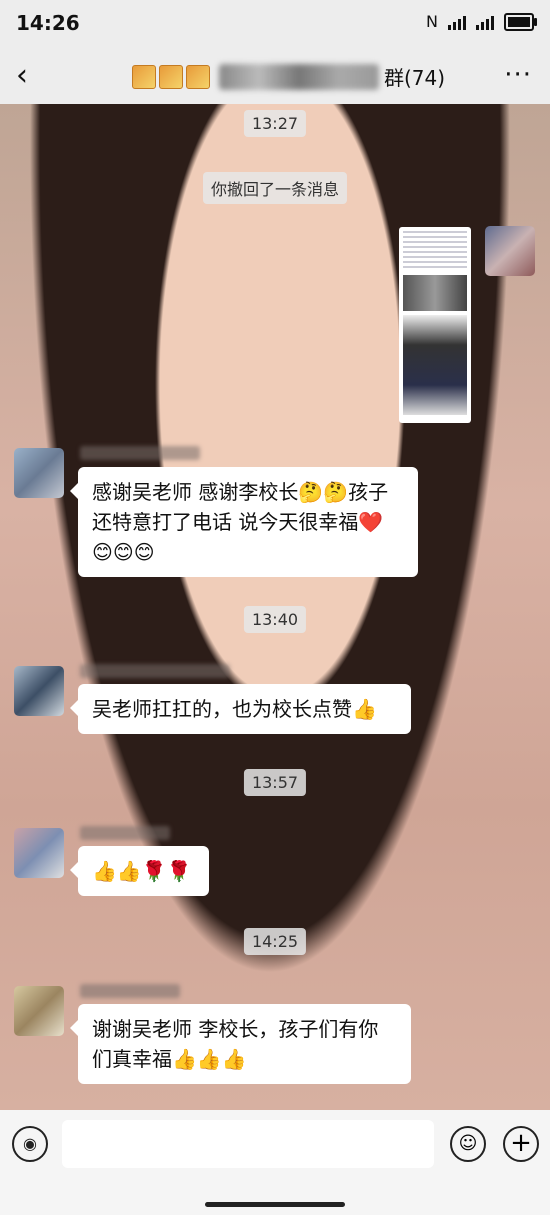 The width and height of the screenshot is (550, 1215). What do you see at coordinates (299, 76) in the screenshot?
I see `blurred-group-name` at bounding box center [299, 76].